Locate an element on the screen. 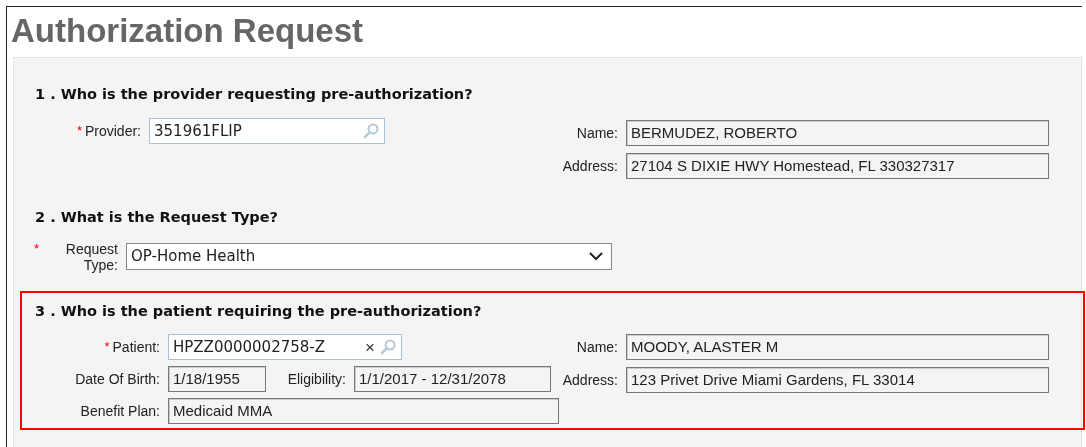 The image size is (1086, 447). field-label: Request Type: is located at coordinates (91, 256).